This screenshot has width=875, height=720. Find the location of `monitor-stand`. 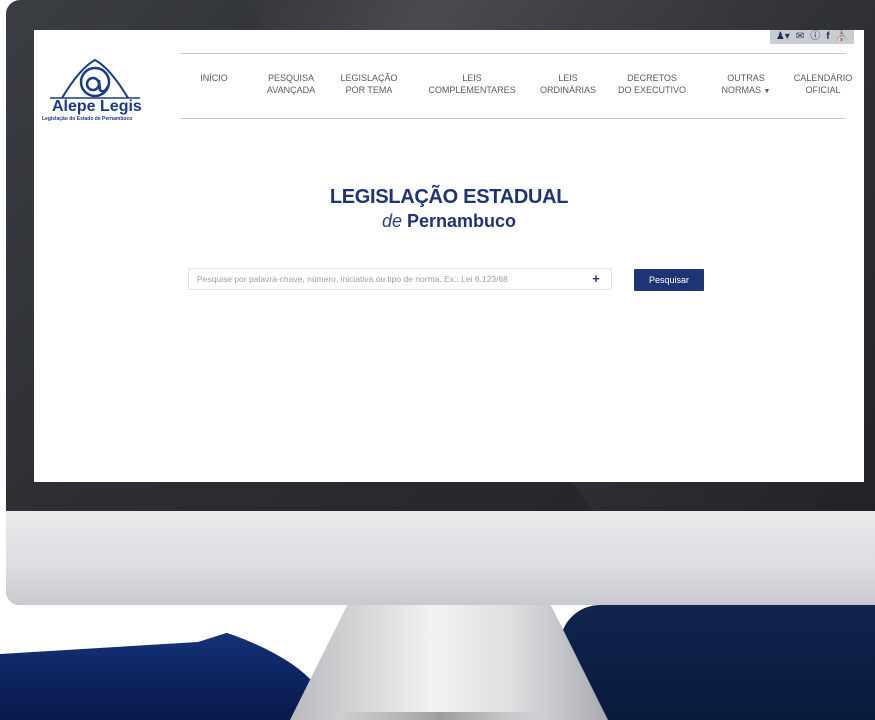

monitor-stand is located at coordinates (449, 662).